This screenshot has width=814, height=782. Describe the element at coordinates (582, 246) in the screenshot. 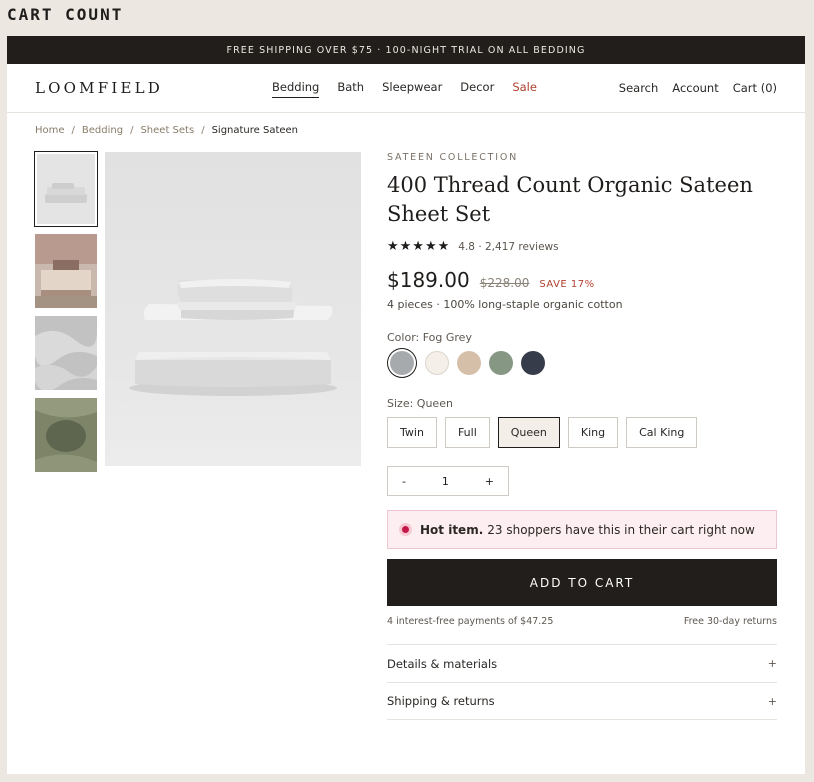

I see `rating-row: ★★★★★ 4.8 · 2,417 reviews` at that location.